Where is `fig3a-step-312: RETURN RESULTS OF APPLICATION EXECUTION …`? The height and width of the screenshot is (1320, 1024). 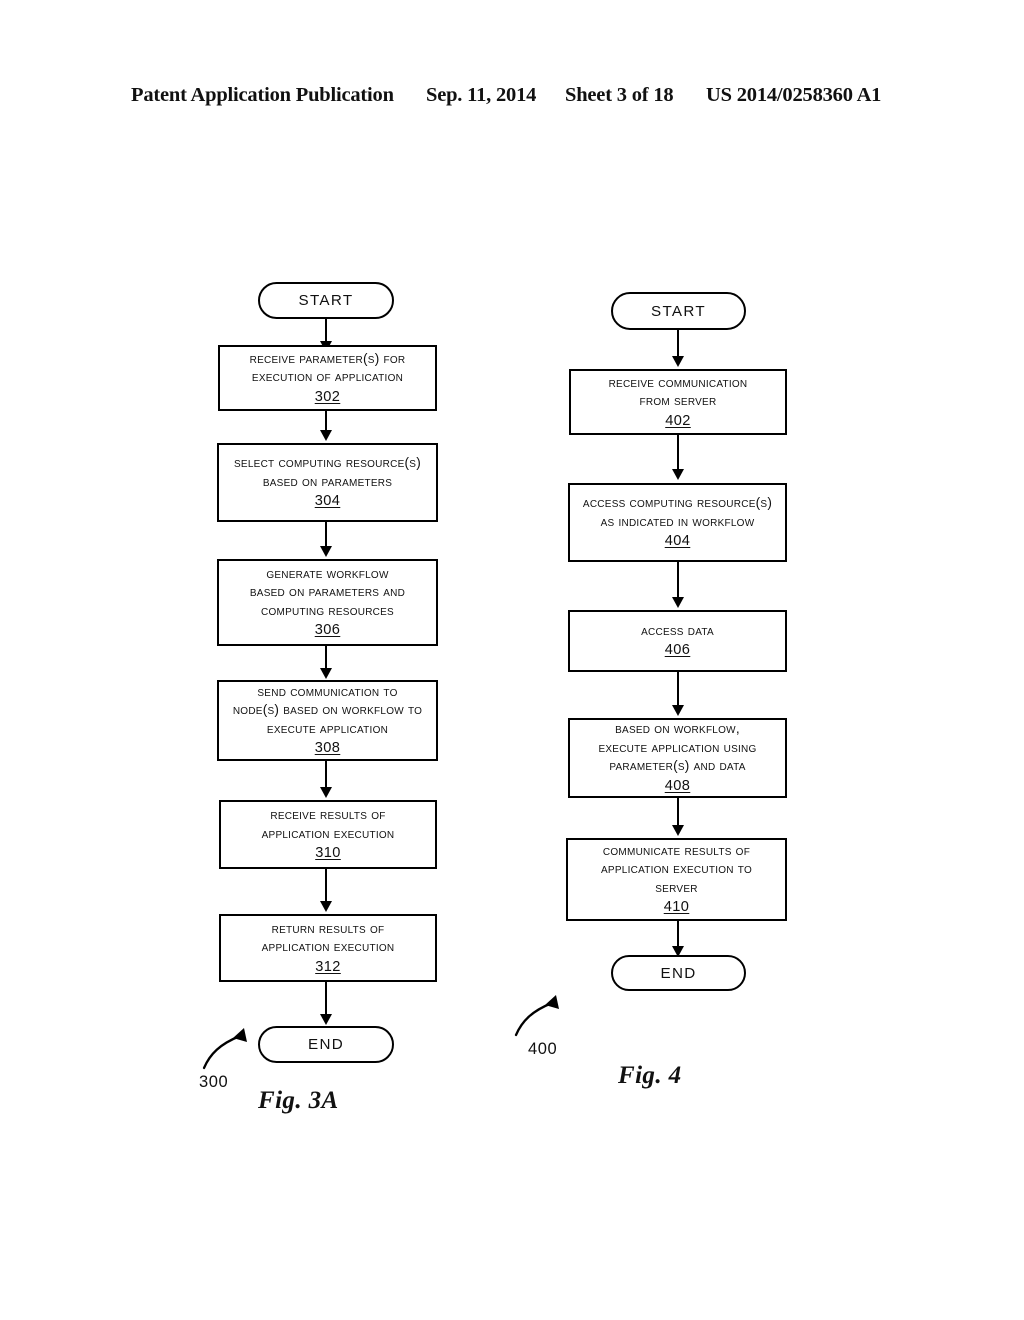
fig3a-step-312: RETURN RESULTS OF APPLICATION EXECUTION … is located at coordinates (328, 948).